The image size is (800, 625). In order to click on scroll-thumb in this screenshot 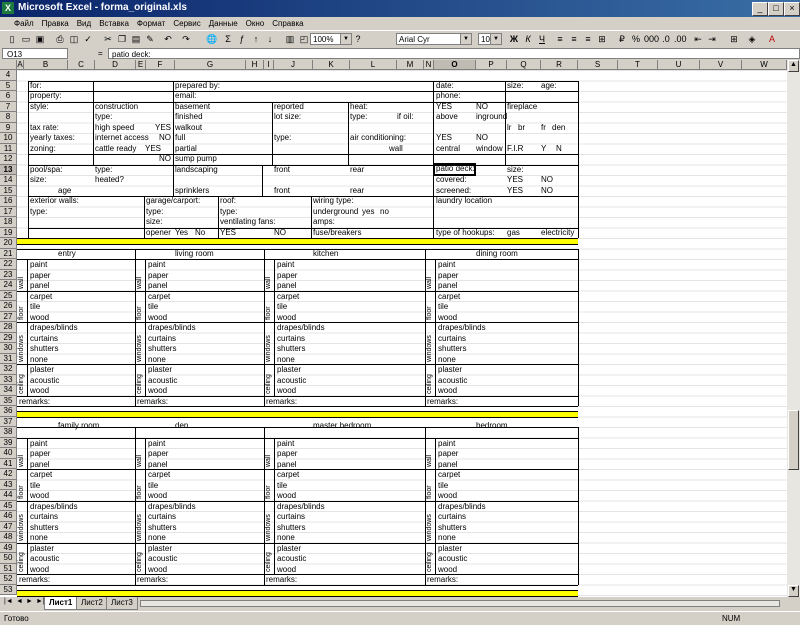, I will do `click(793, 440)`.